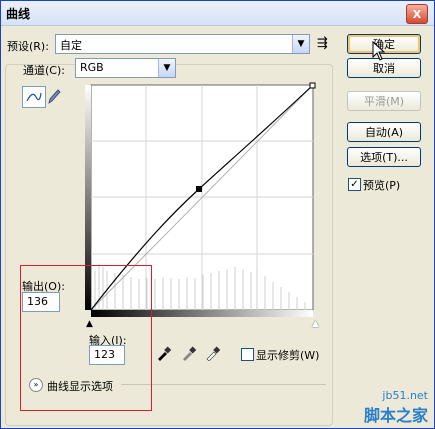 The height and width of the screenshot is (429, 435). I want to click on gray-eyedropper-icon, so click(189, 353).